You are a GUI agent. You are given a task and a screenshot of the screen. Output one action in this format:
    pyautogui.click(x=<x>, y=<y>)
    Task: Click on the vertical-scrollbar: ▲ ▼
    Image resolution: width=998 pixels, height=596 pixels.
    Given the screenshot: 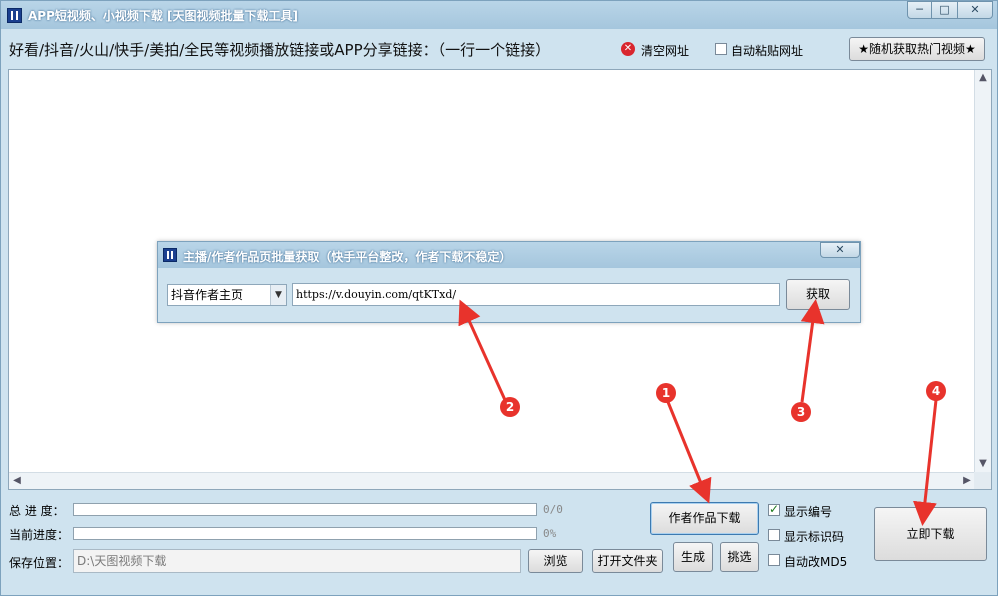 What is the action you would take?
    pyautogui.click(x=982, y=271)
    